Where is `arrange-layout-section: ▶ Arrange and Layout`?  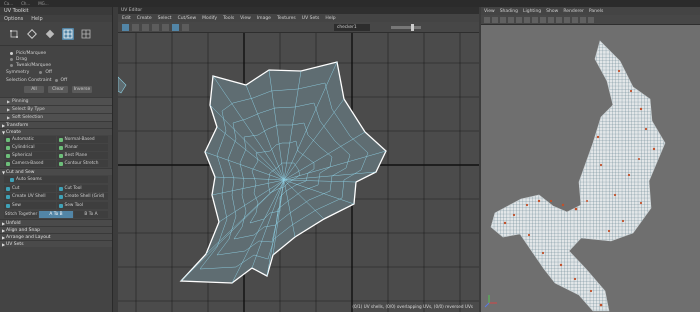
arrange-layout-section: ▶ Arrange and Layout is located at coordinates (56, 236).